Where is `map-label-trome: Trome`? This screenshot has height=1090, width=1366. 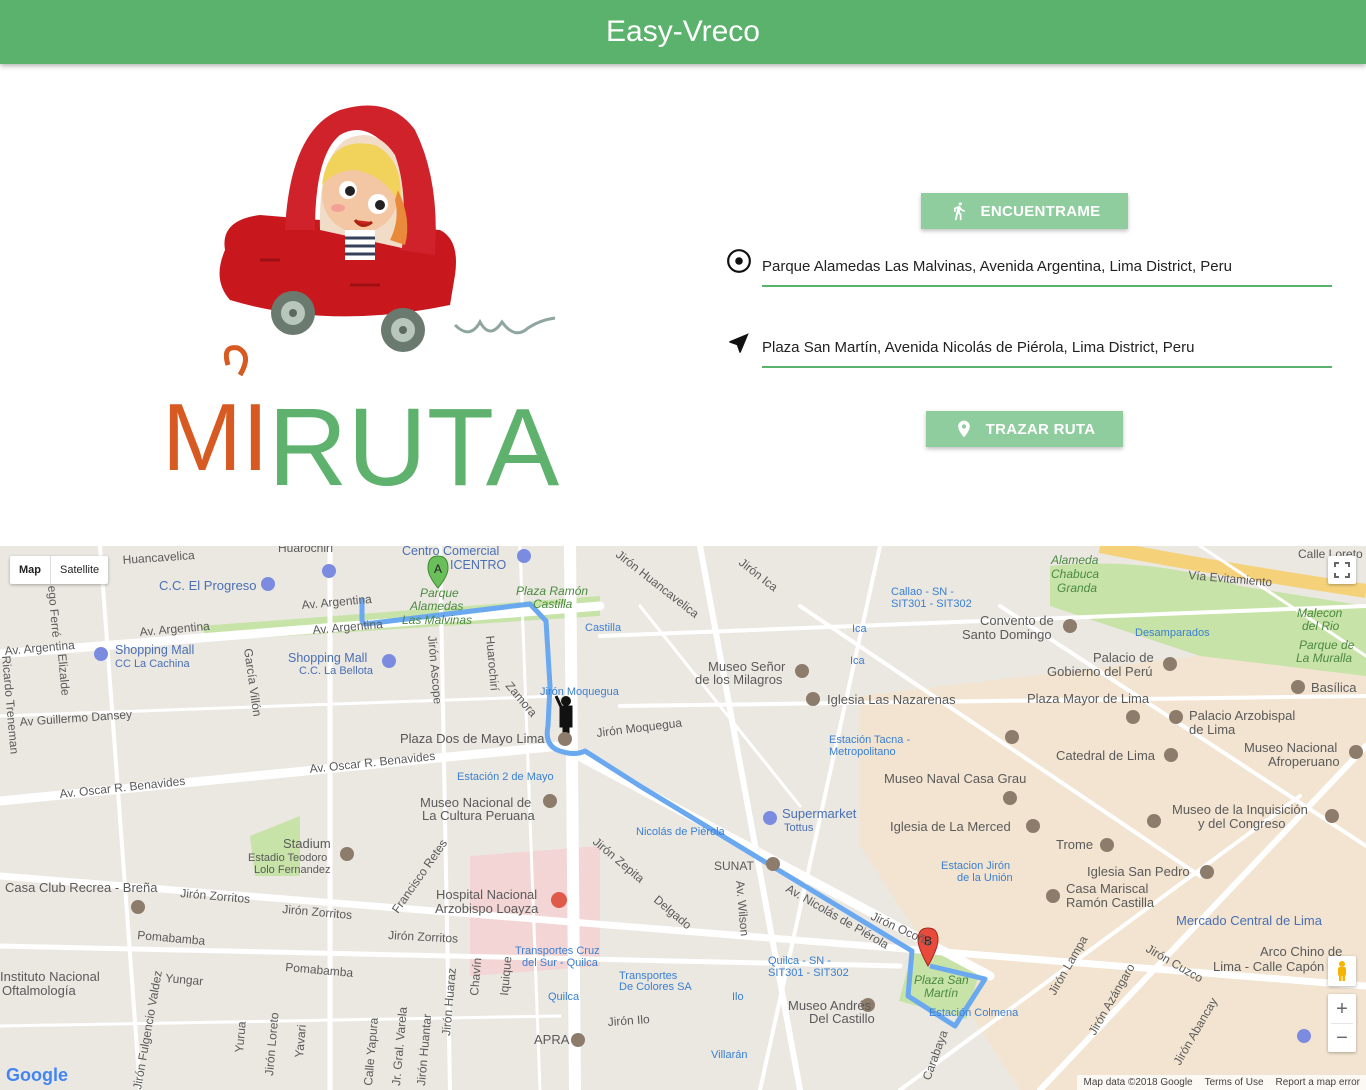 map-label-trome: Trome is located at coordinates (1074, 844).